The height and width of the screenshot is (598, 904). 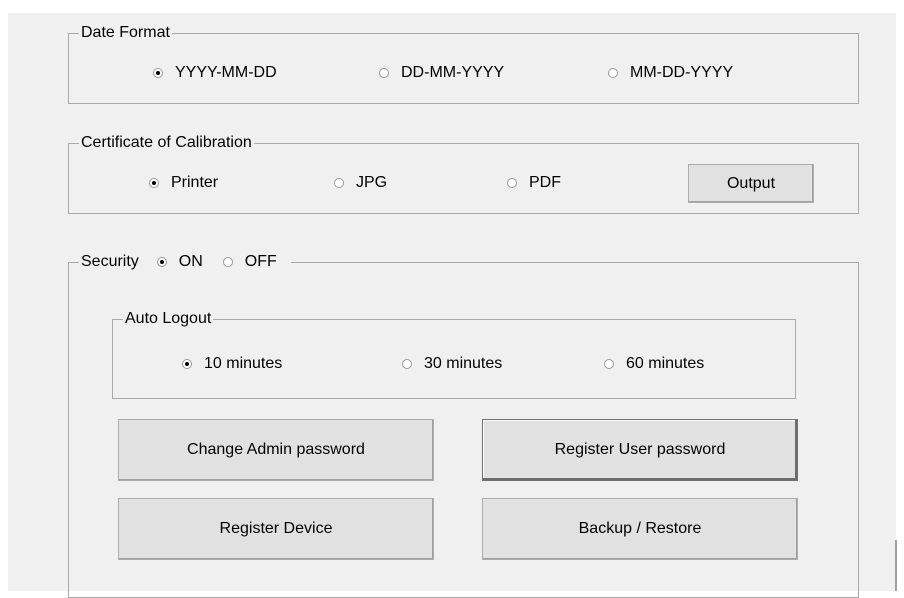 I want to click on radio-label: 30 minutes, so click(x=463, y=363).